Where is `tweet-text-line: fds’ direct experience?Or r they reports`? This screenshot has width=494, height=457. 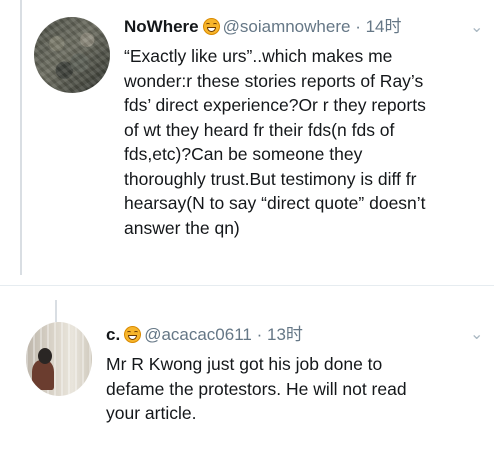 tweet-text-line: fds’ direct experience?Or r they reports is located at coordinates (275, 105).